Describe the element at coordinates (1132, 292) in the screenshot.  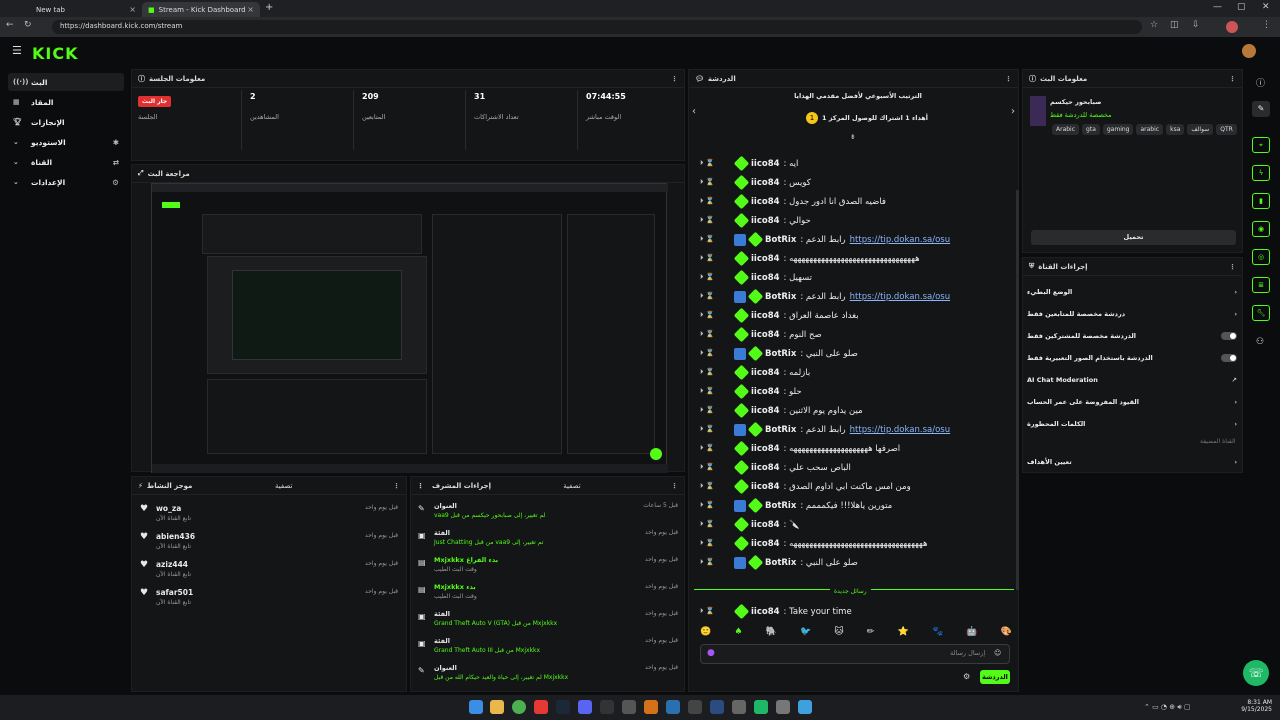
I see `setting-slow-mode: الوضع البطيء ›` at that location.